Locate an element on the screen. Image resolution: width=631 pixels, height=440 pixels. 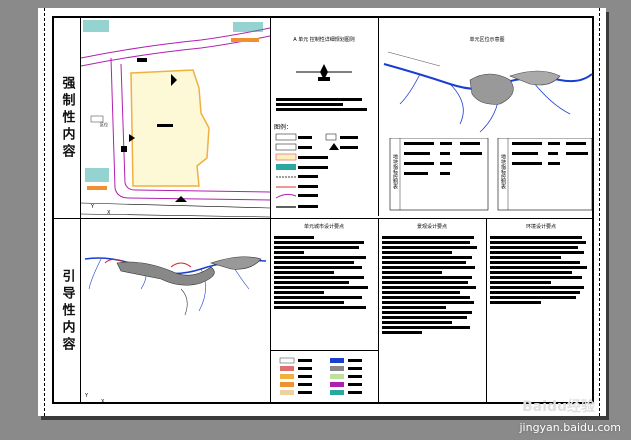
table-side-label-left: 地块指标控制表 is located at coordinates (395, 171).